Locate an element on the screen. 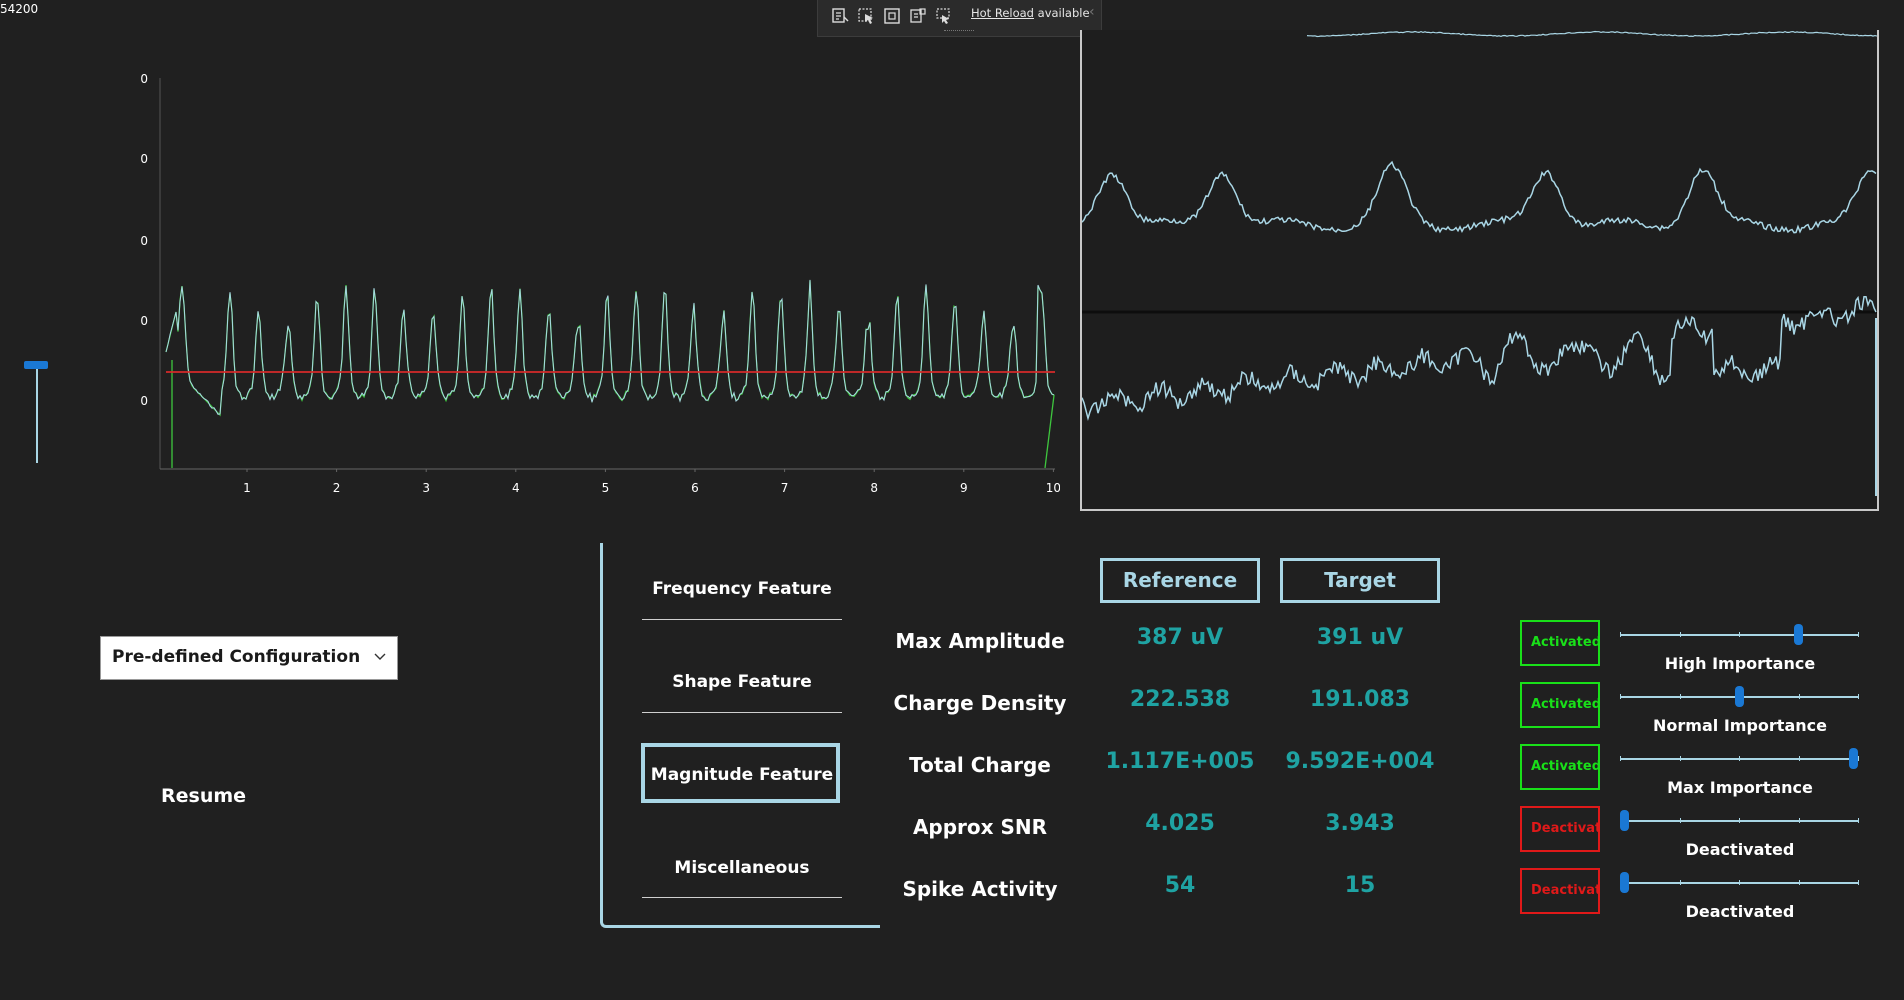 This screenshot has width=1904, height=1000. configuration-dropdown: Pre-defined Configuration is located at coordinates (249, 658).